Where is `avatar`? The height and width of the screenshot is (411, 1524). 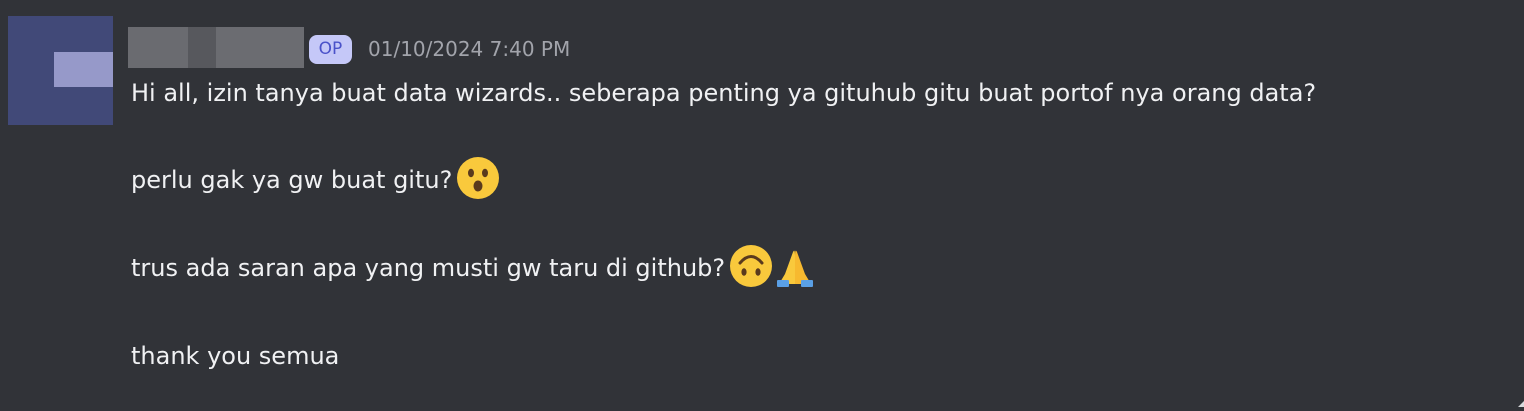 avatar is located at coordinates (60, 70).